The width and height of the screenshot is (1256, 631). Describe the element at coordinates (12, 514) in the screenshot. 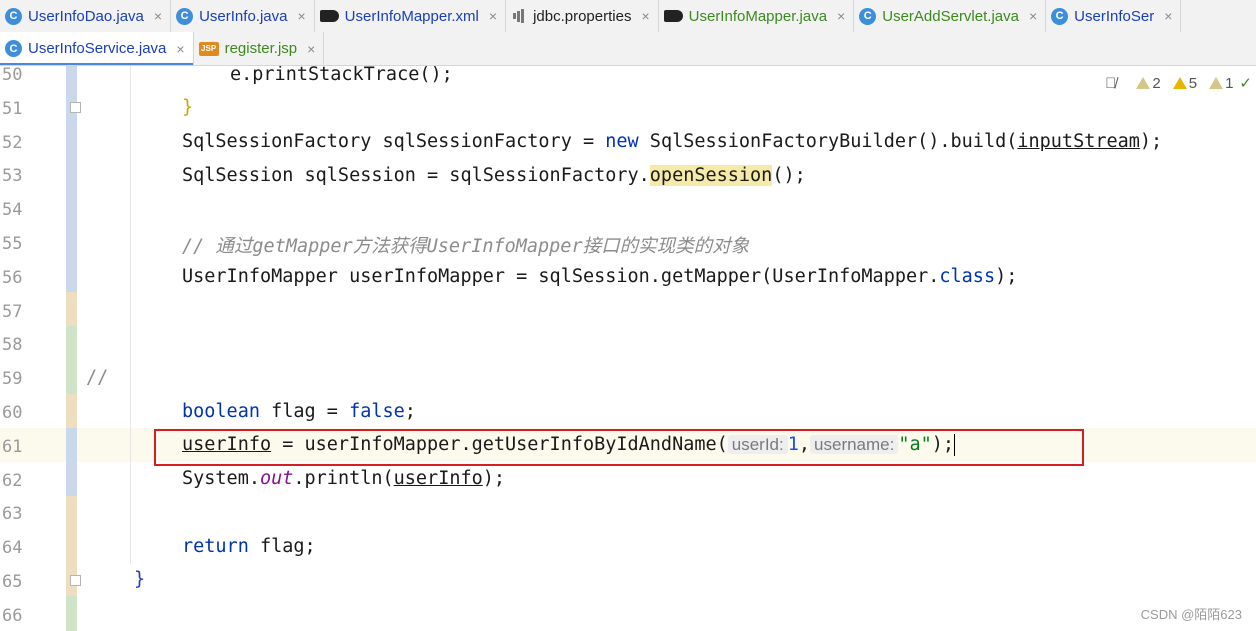

I see `line-number: 63` at that location.